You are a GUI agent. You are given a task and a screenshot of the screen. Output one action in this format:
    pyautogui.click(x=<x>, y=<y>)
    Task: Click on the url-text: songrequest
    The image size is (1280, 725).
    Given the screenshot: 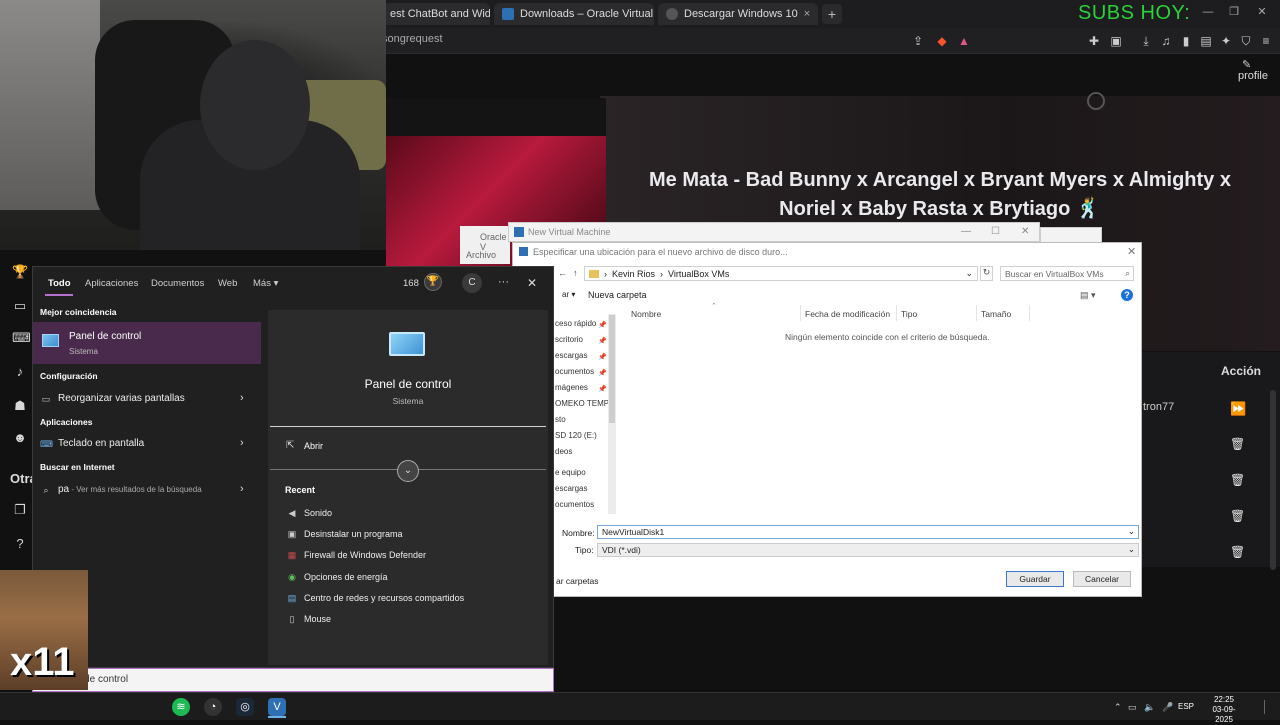 What is the action you would take?
    pyautogui.click(x=412, y=39)
    